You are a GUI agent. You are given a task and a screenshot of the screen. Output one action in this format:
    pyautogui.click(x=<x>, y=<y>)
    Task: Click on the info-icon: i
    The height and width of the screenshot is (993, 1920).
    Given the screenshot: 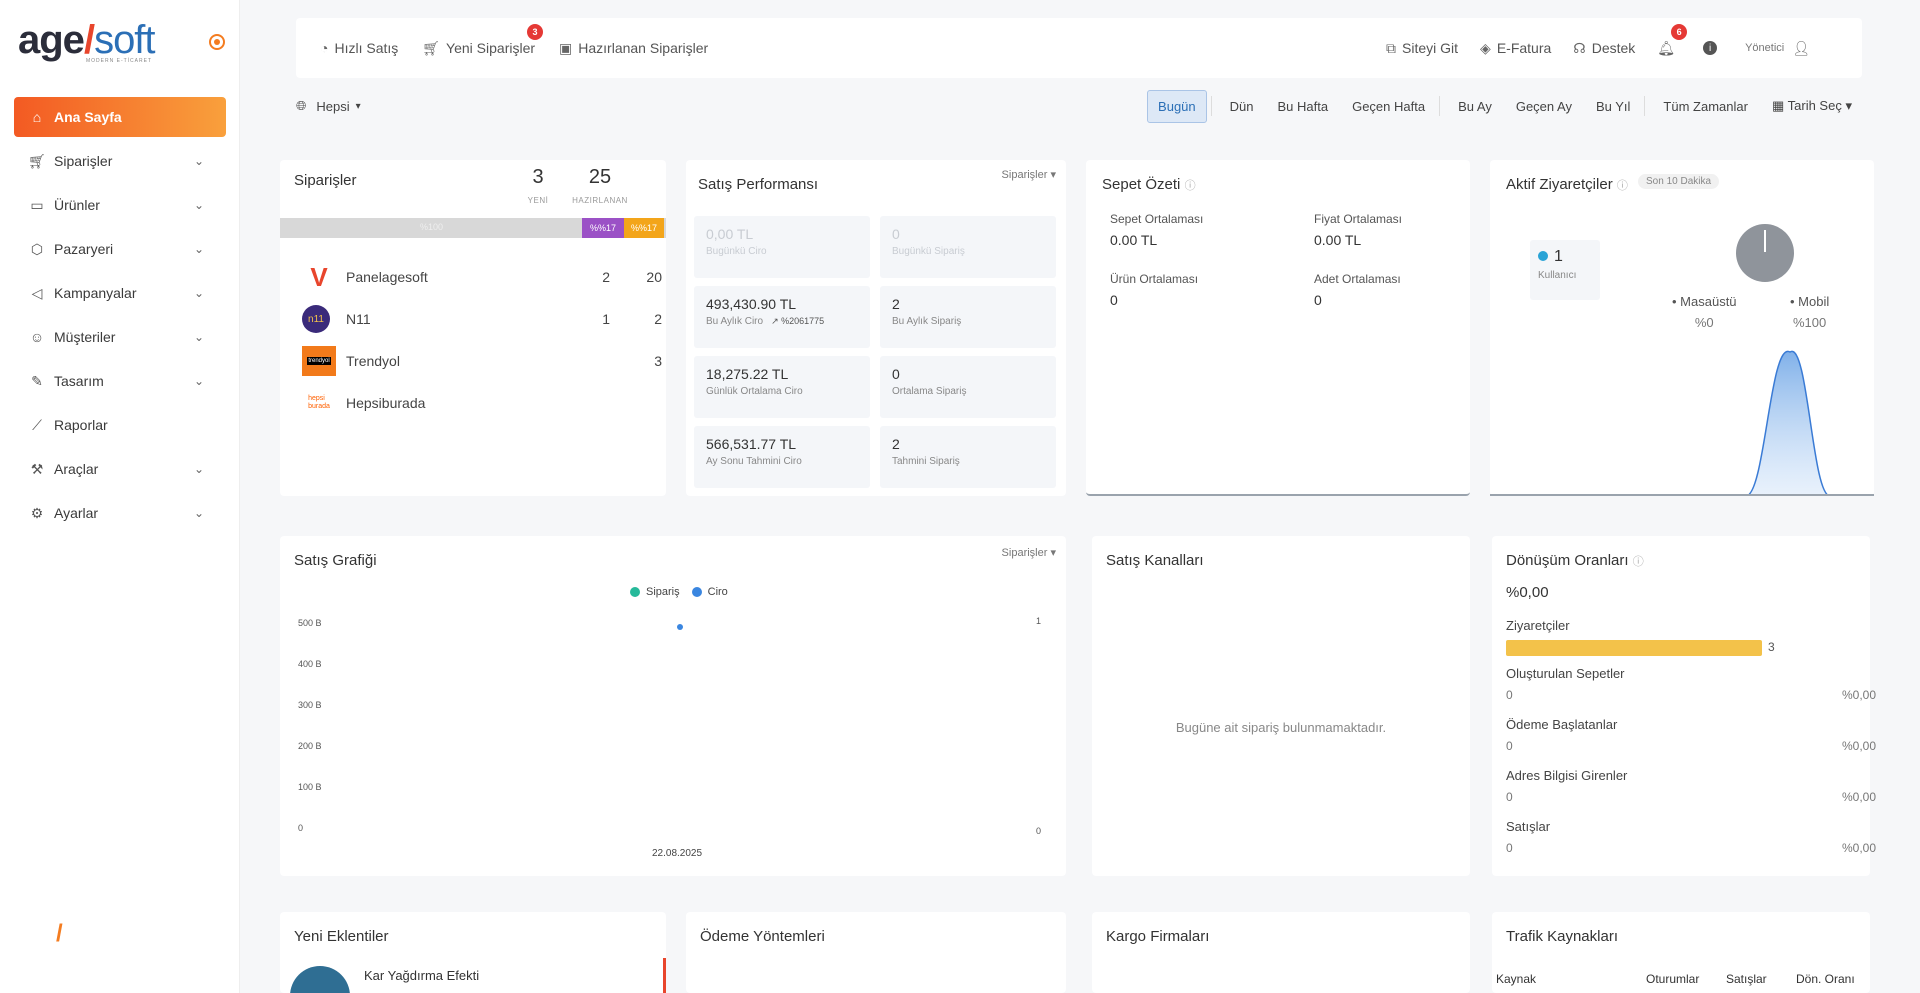 What is the action you would take?
    pyautogui.click(x=1710, y=48)
    